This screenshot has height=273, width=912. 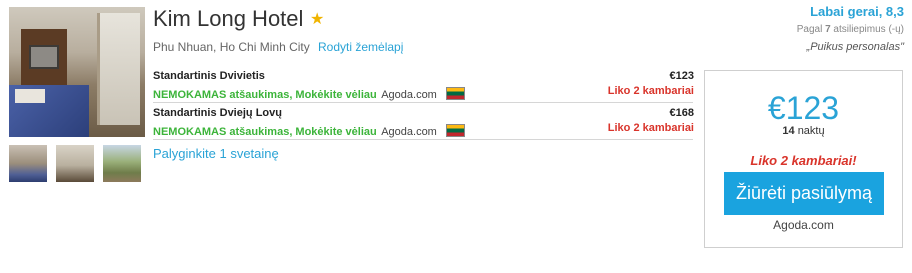 What do you see at coordinates (803, 108) in the screenshot?
I see `deal-price: €123` at bounding box center [803, 108].